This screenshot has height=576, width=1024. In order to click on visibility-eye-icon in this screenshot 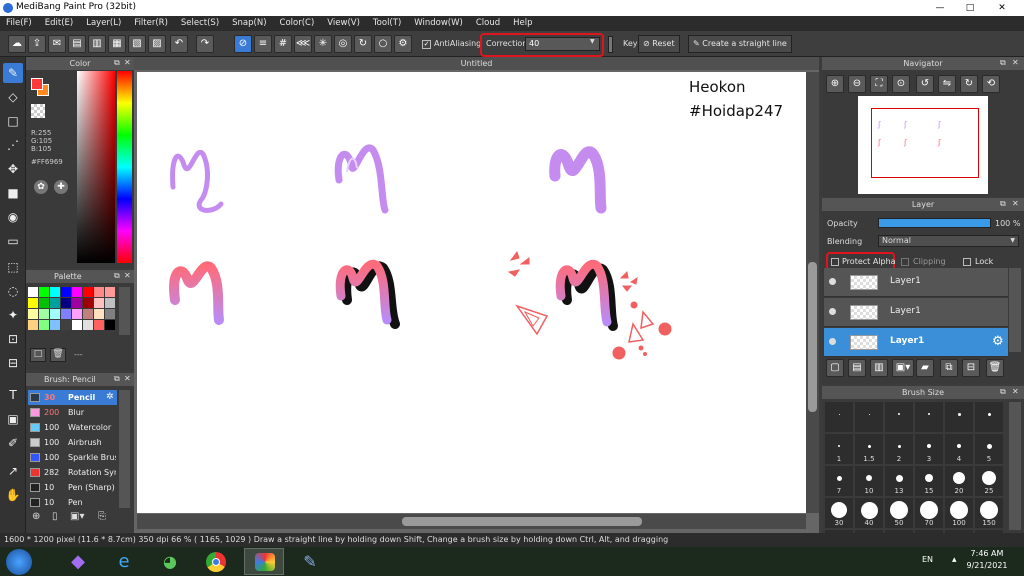, I will do `click(832, 311)`.